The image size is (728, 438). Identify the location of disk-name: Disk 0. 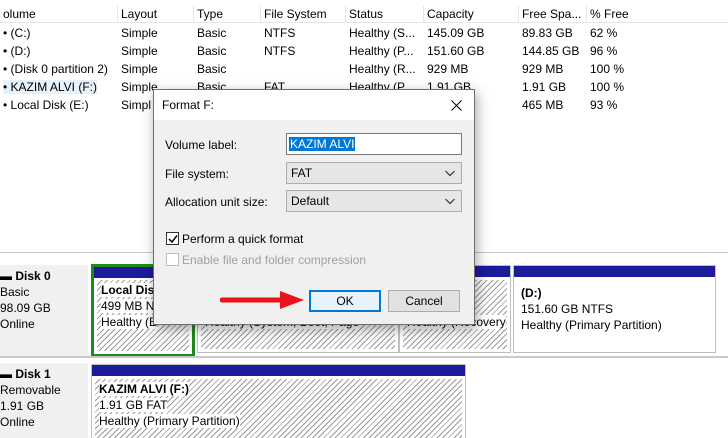
(33, 276).